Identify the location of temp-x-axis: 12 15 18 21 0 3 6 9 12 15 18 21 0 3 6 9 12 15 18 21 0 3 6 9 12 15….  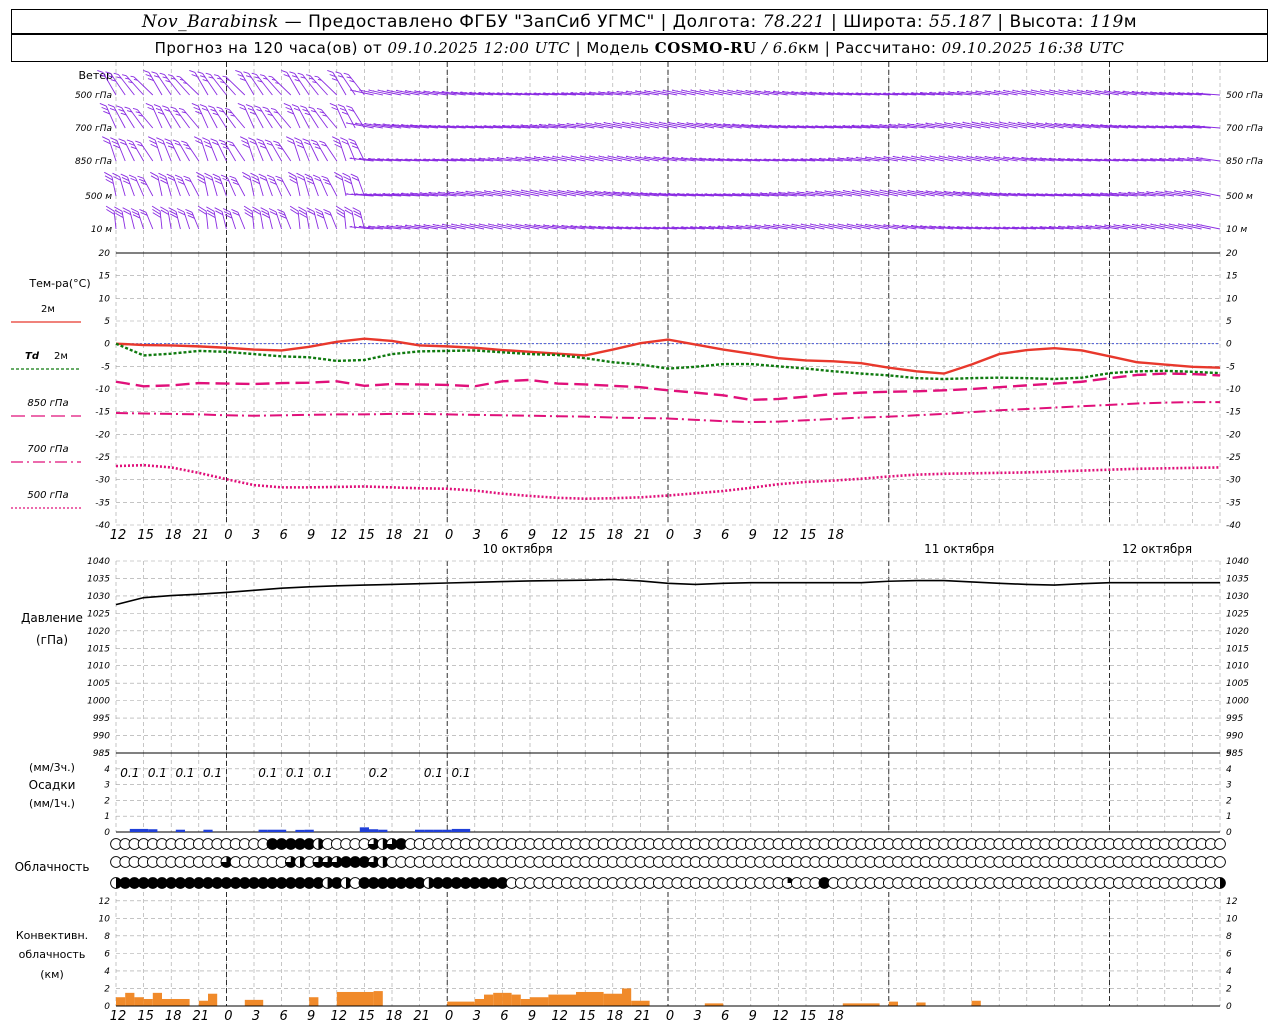
(651, 542).